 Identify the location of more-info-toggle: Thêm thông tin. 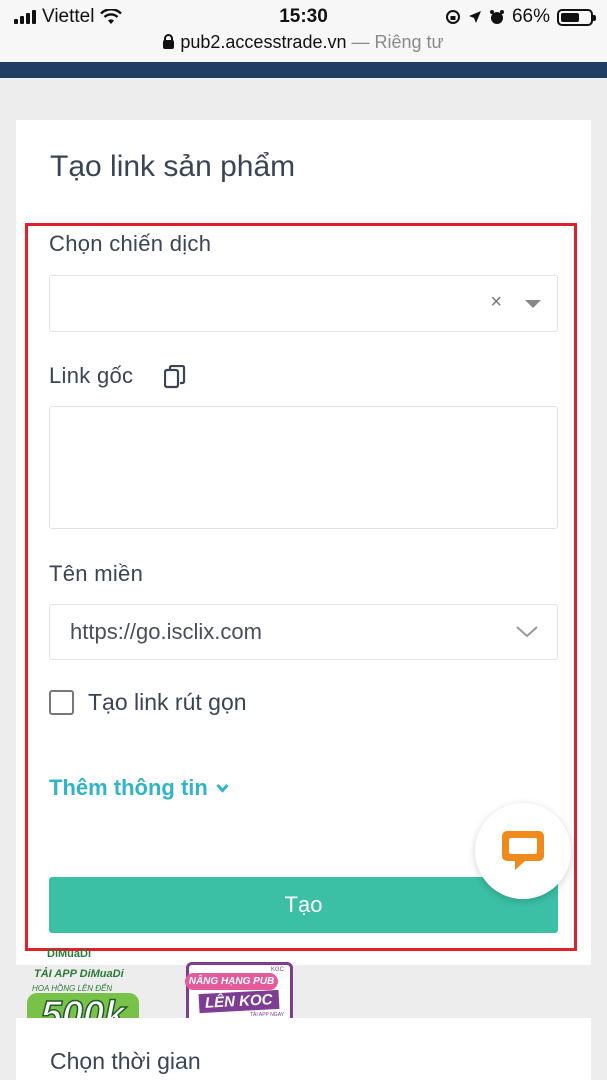
(139, 788).